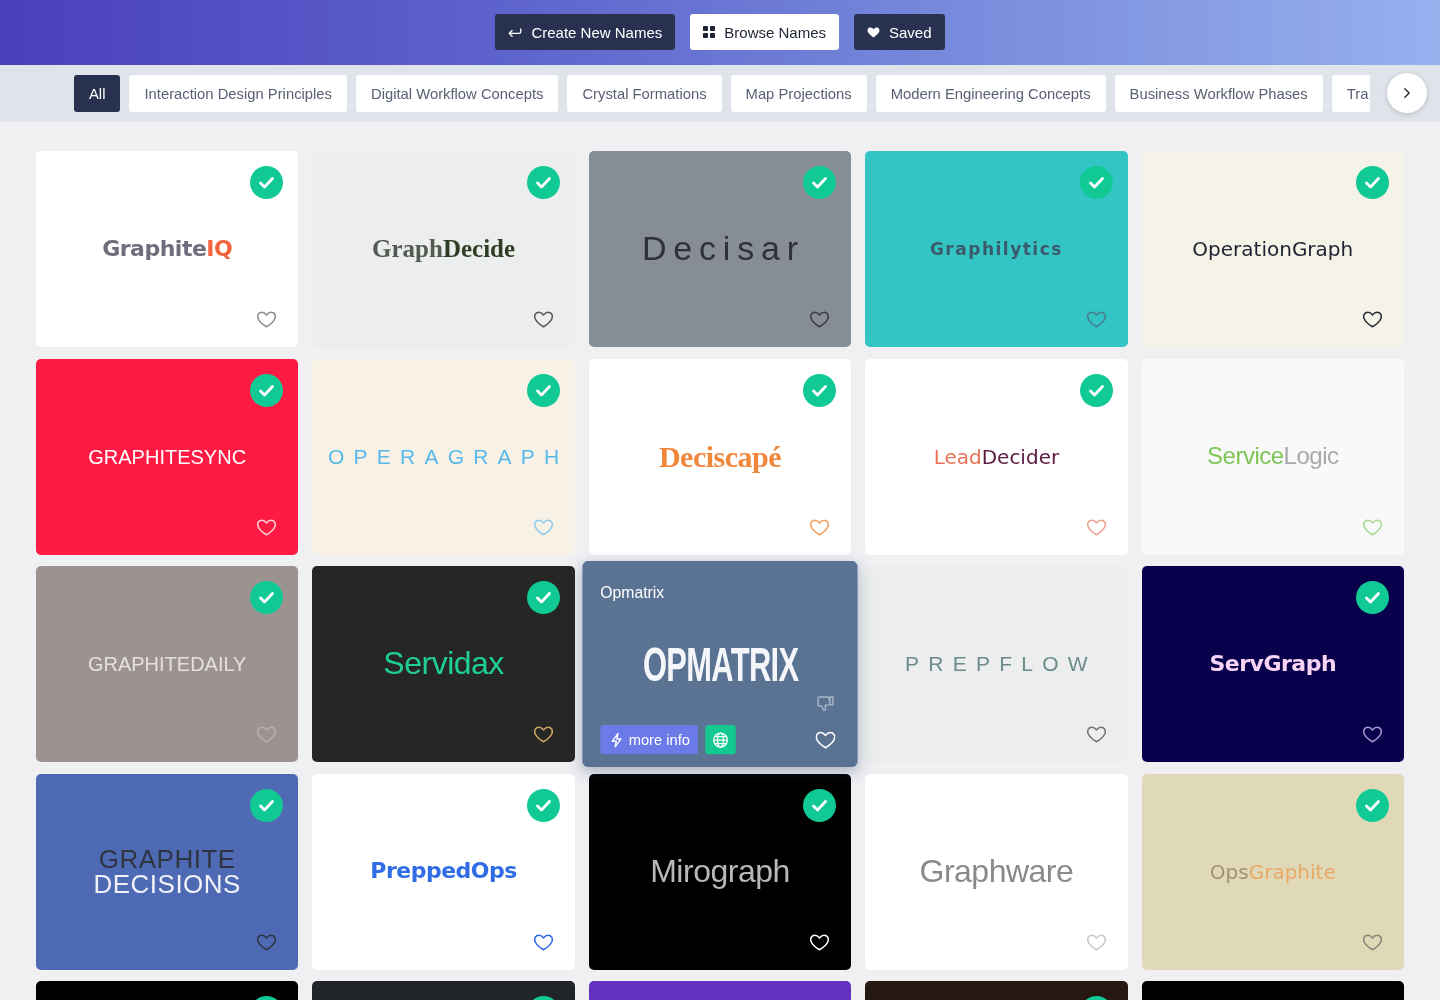 This screenshot has height=1000, width=1440. I want to click on logo-wordmark: GRAPHITEDAILY, so click(167, 664).